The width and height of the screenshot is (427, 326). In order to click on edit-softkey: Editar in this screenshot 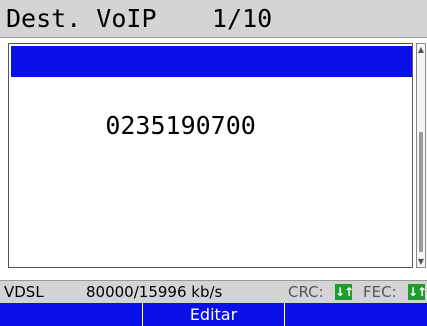, I will do `click(214, 314)`.